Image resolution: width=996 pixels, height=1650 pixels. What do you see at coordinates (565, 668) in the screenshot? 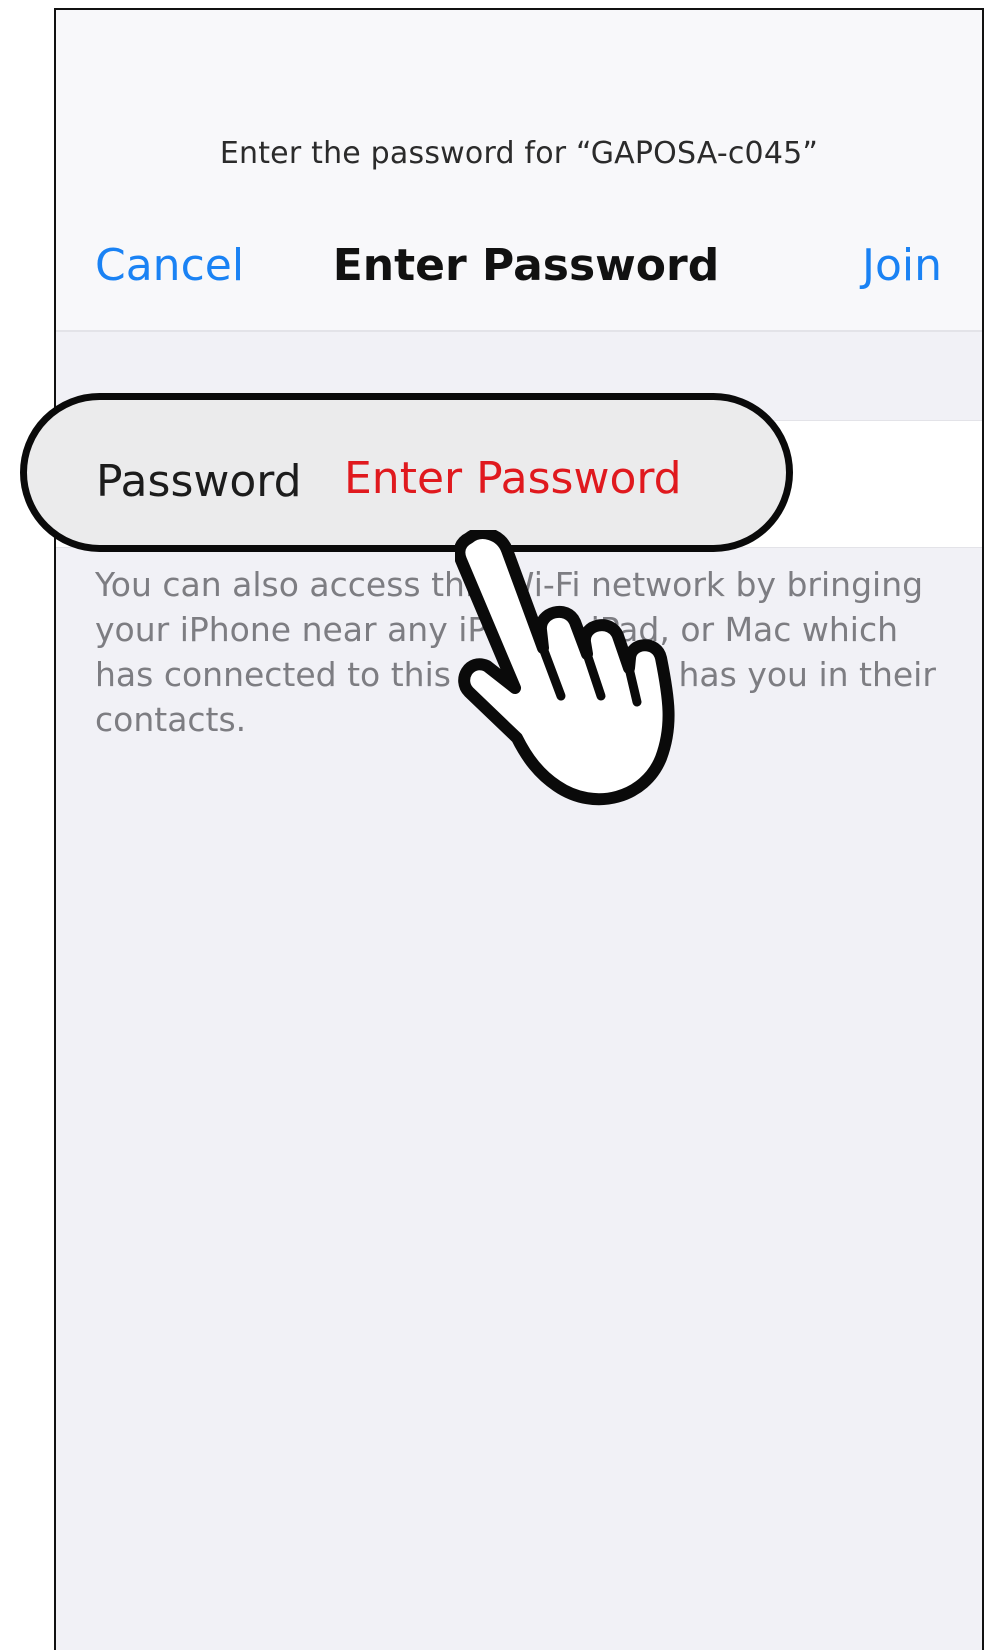
I see `hand-pointer-icon` at bounding box center [565, 668].